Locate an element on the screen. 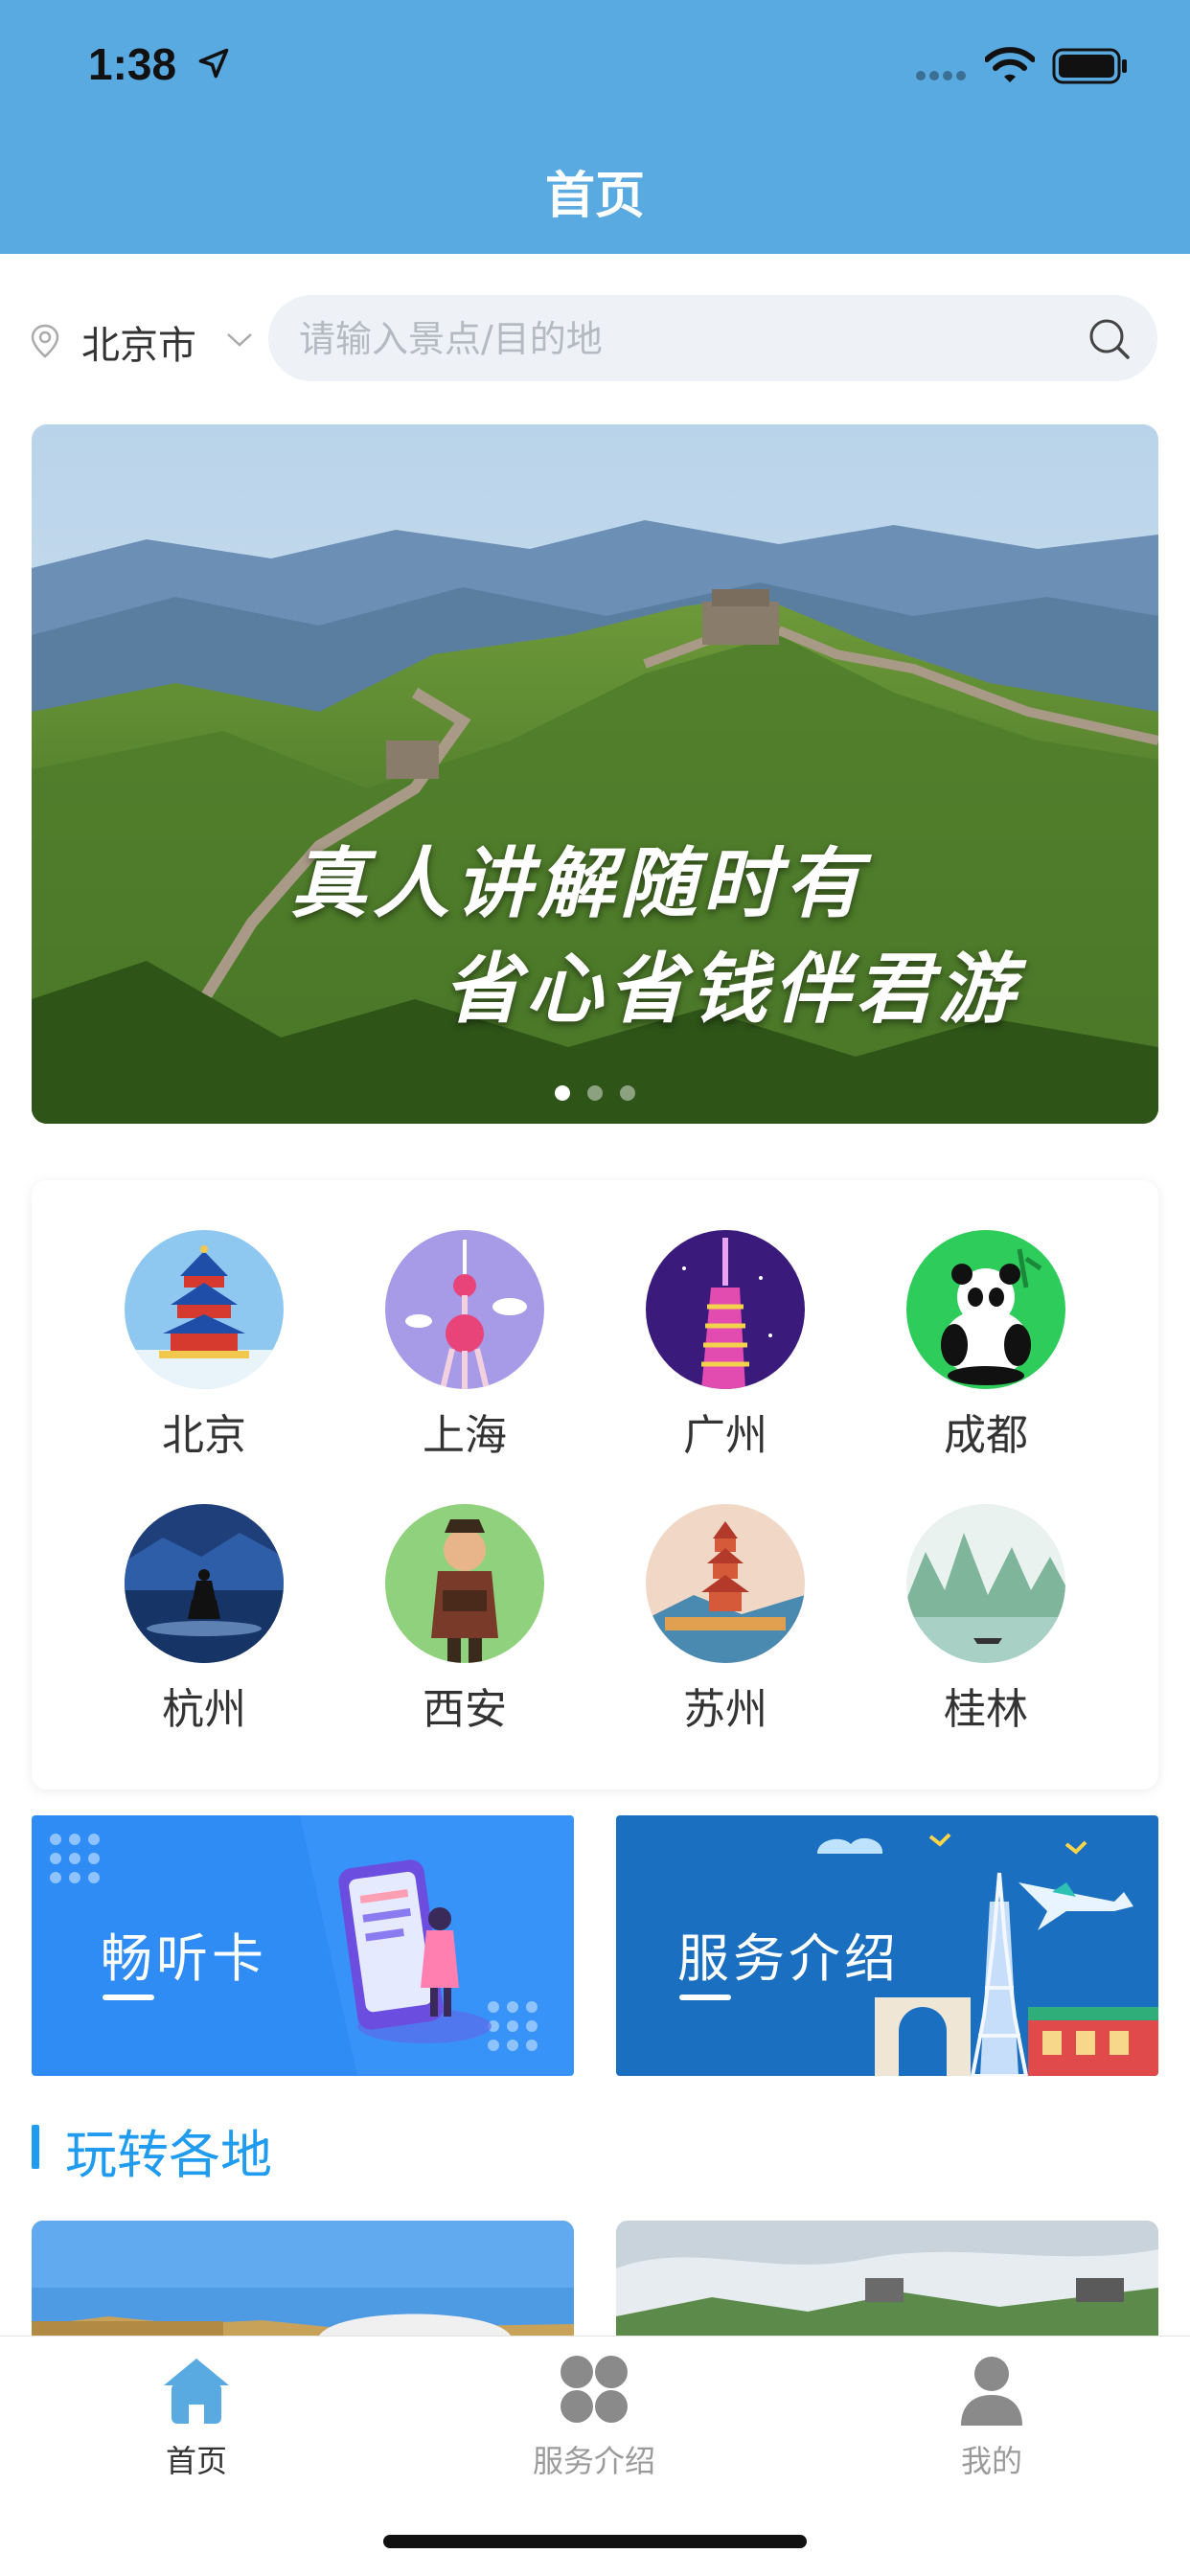 The height and width of the screenshot is (2576, 1190). city-name: 桂林 is located at coordinates (986, 1709).